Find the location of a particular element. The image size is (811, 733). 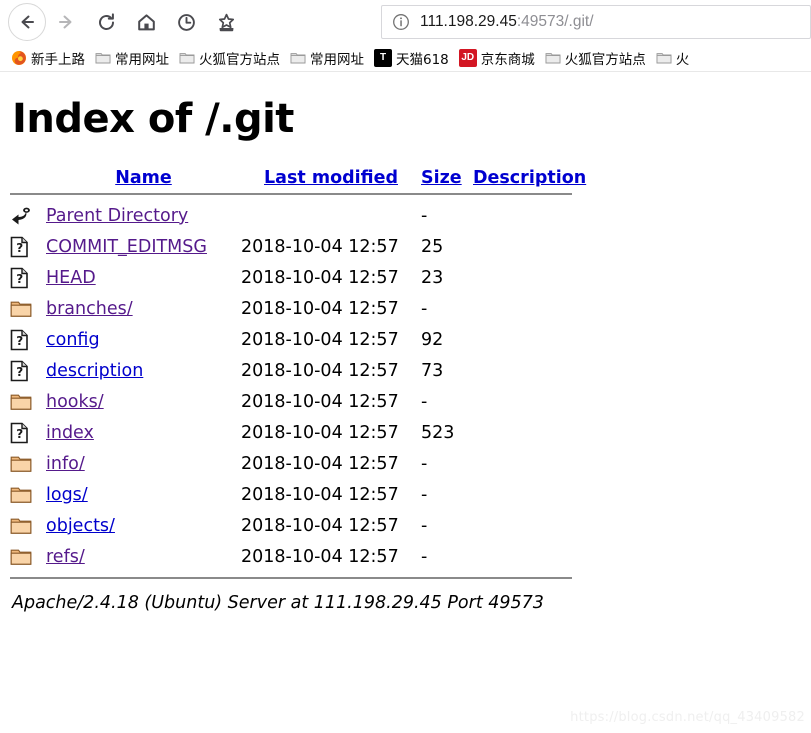

footer-rule-row is located at coordinates (298, 578).